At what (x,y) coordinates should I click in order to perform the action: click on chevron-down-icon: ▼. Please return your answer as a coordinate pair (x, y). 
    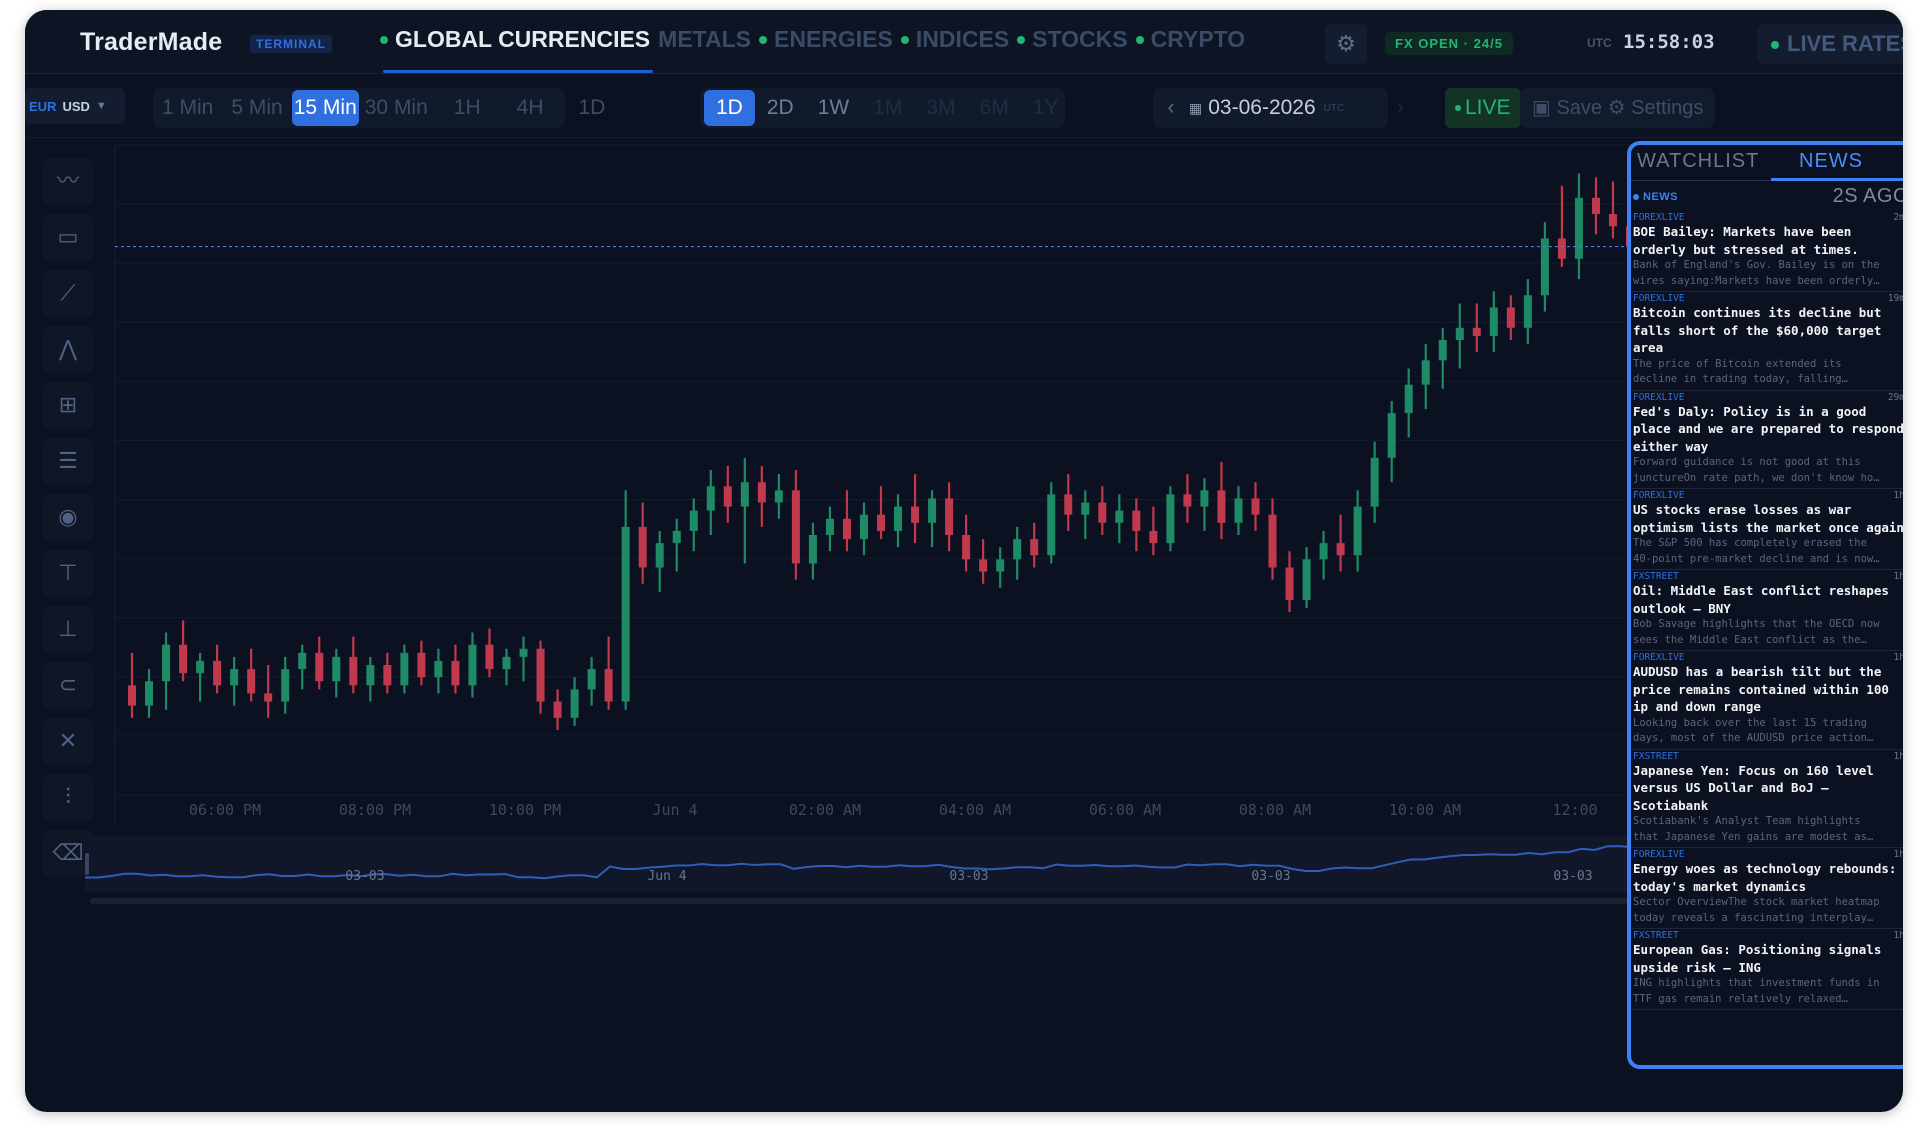
    Looking at the image, I should click on (101, 106).